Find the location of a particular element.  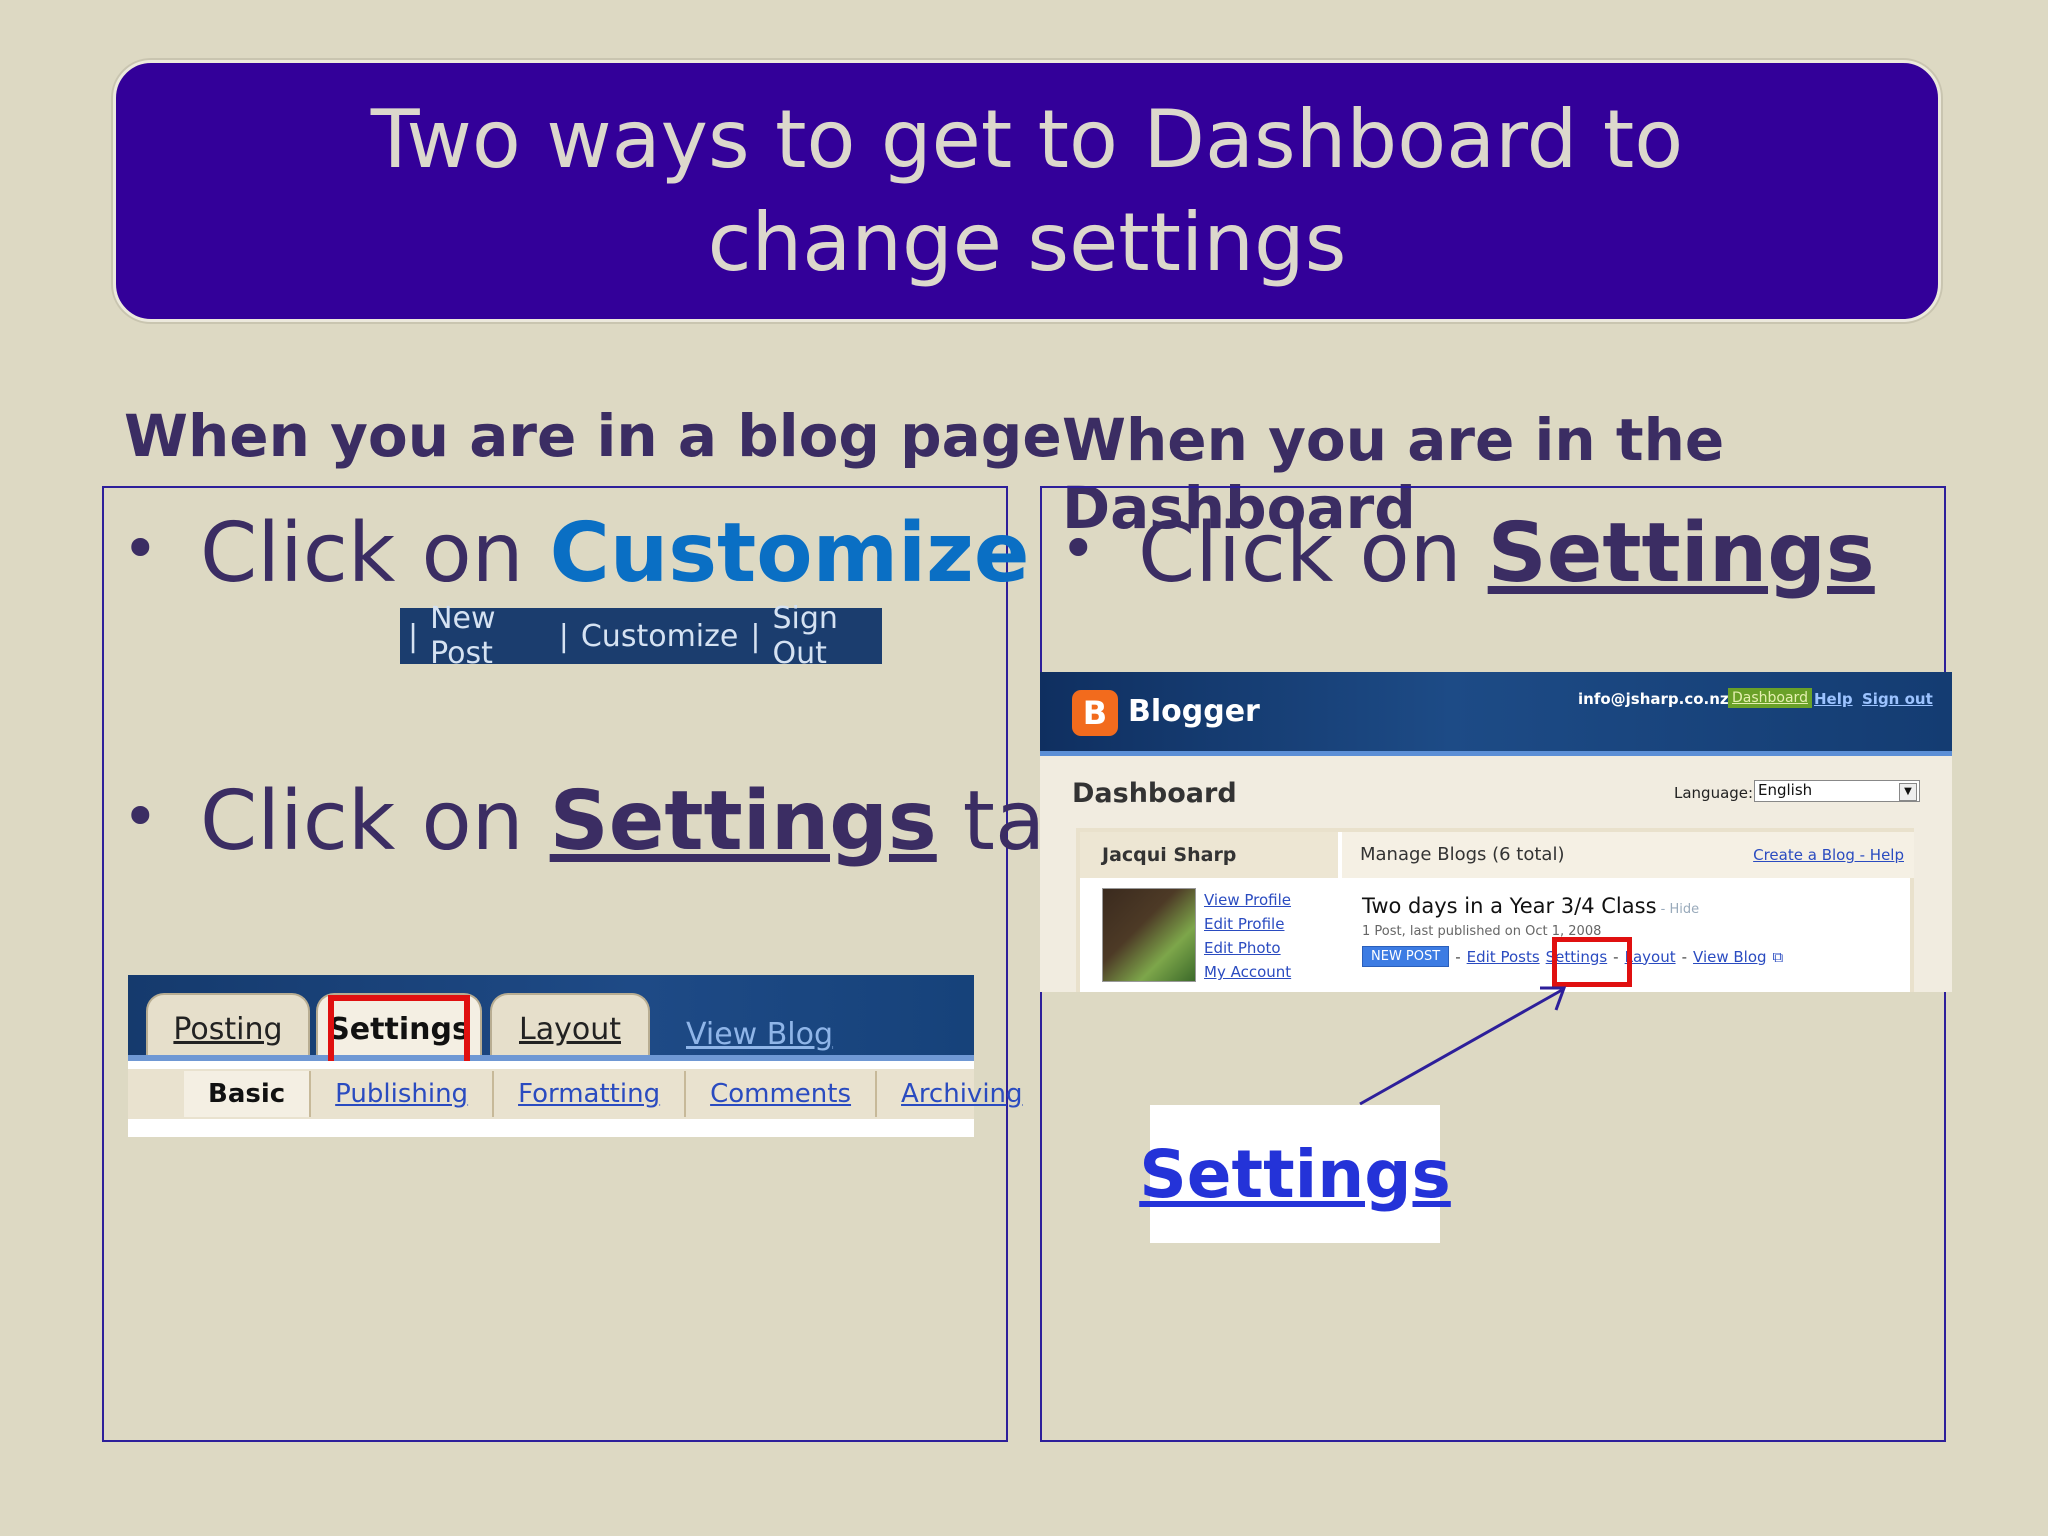

edit-photo-link: Edit Photo is located at coordinates (1247, 948).